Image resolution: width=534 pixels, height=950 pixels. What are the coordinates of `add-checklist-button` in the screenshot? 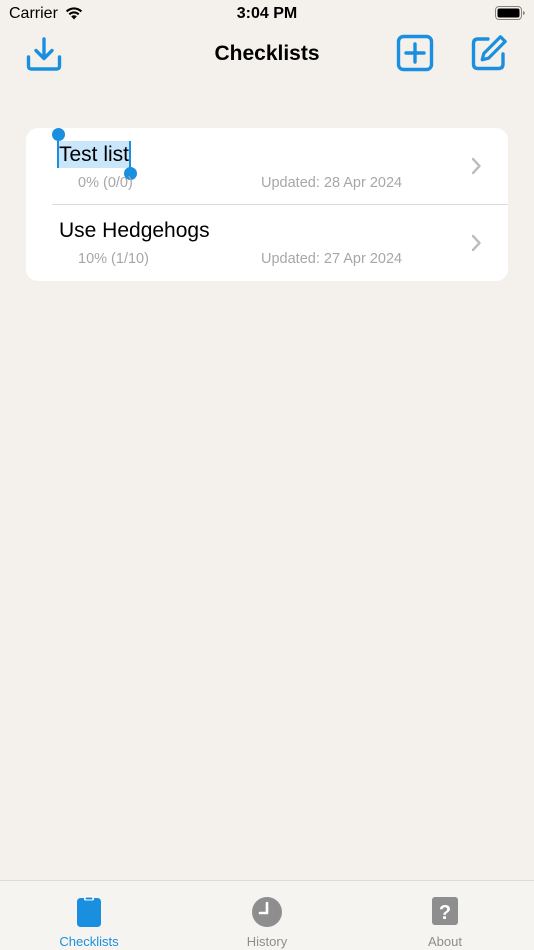 It's located at (415, 55).